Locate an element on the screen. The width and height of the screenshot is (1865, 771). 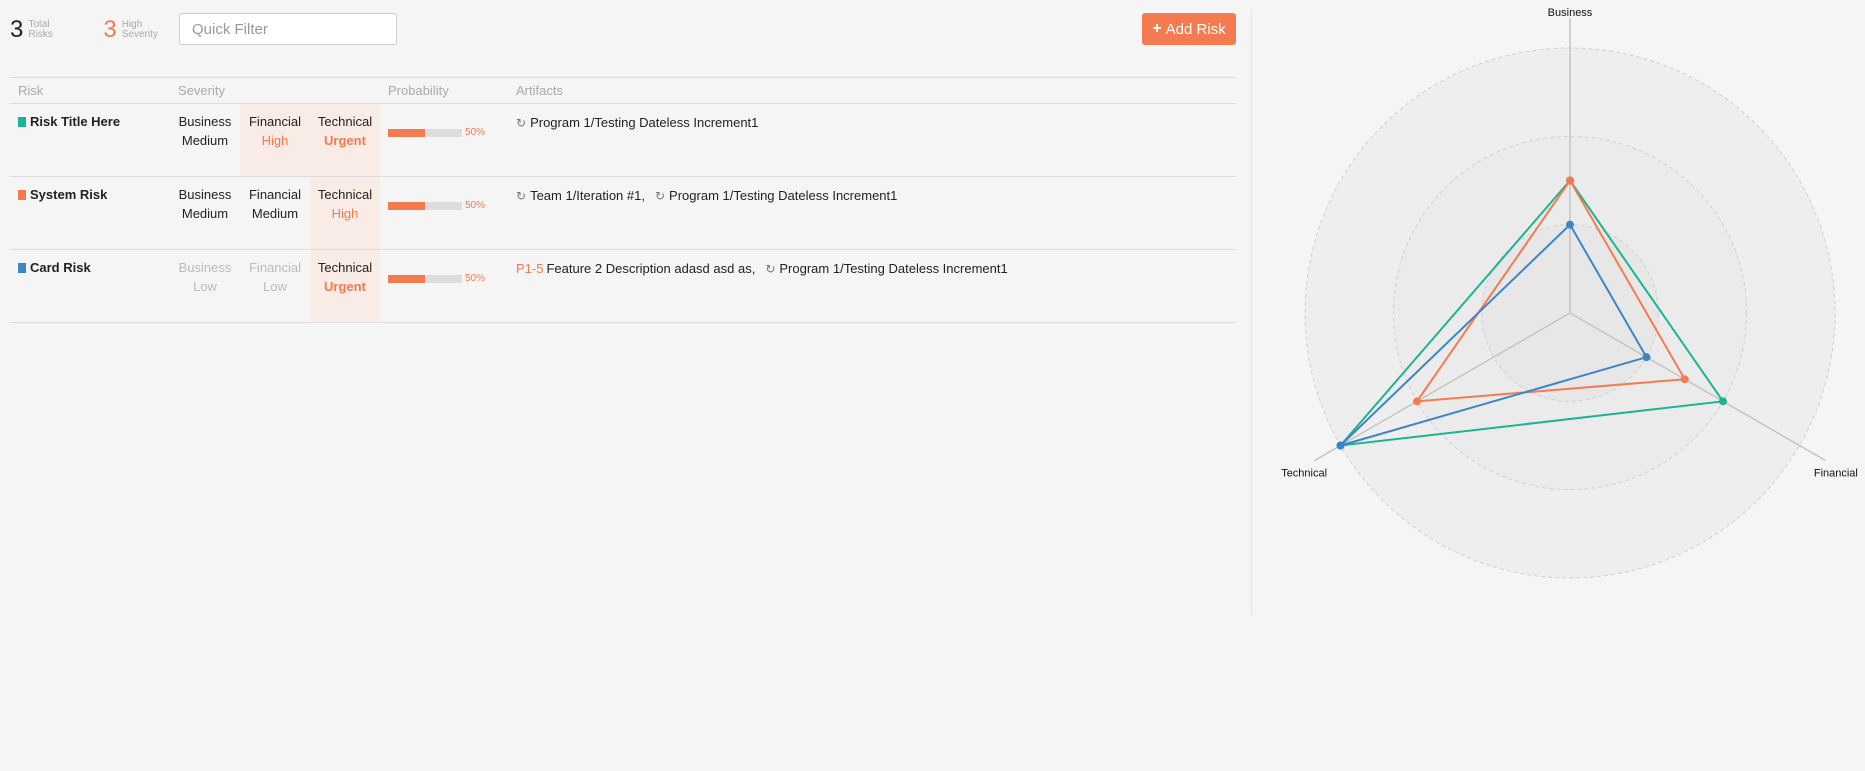
artifact-text: Feature 2 Description adasd asd as is located at coordinates (649, 268).